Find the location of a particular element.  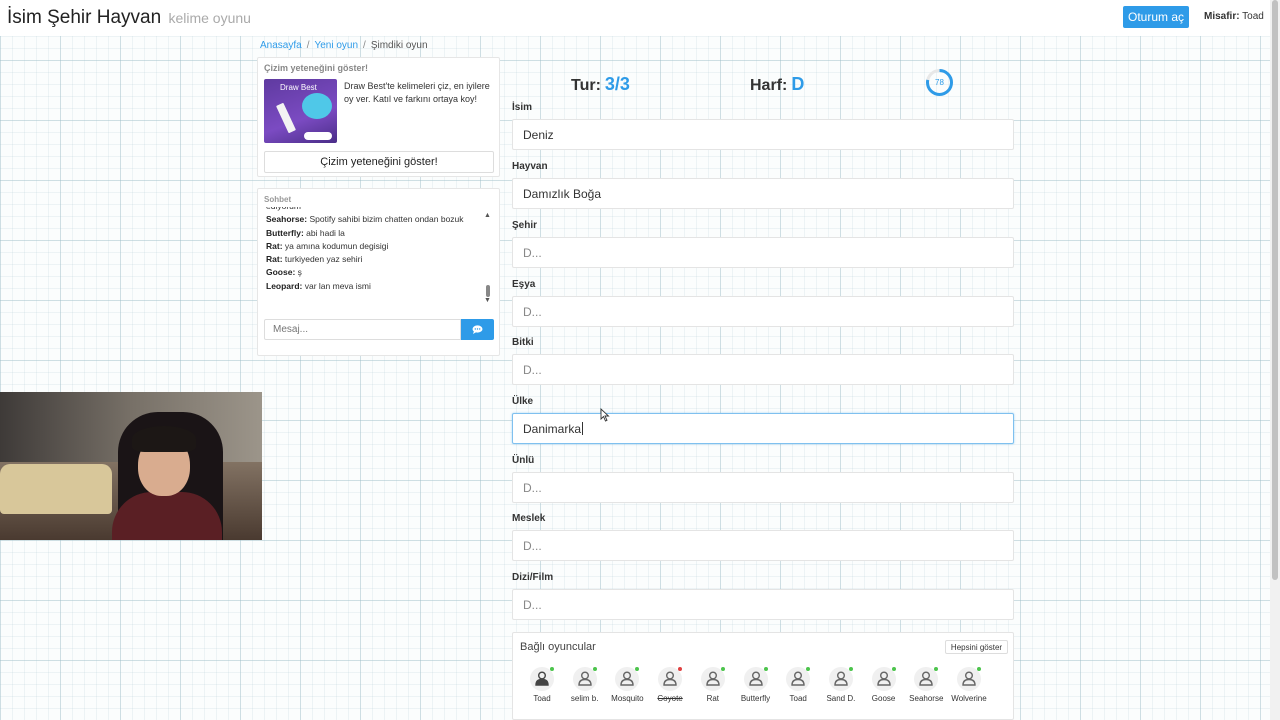

login-button: Oturum aç is located at coordinates (1156, 17).